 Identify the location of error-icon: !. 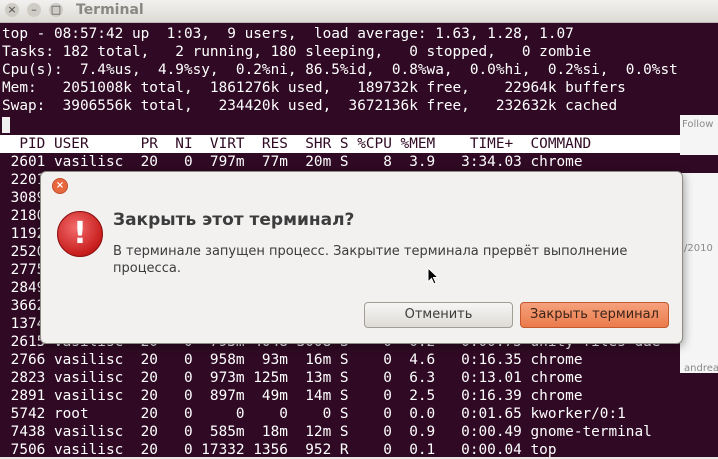
(80, 234).